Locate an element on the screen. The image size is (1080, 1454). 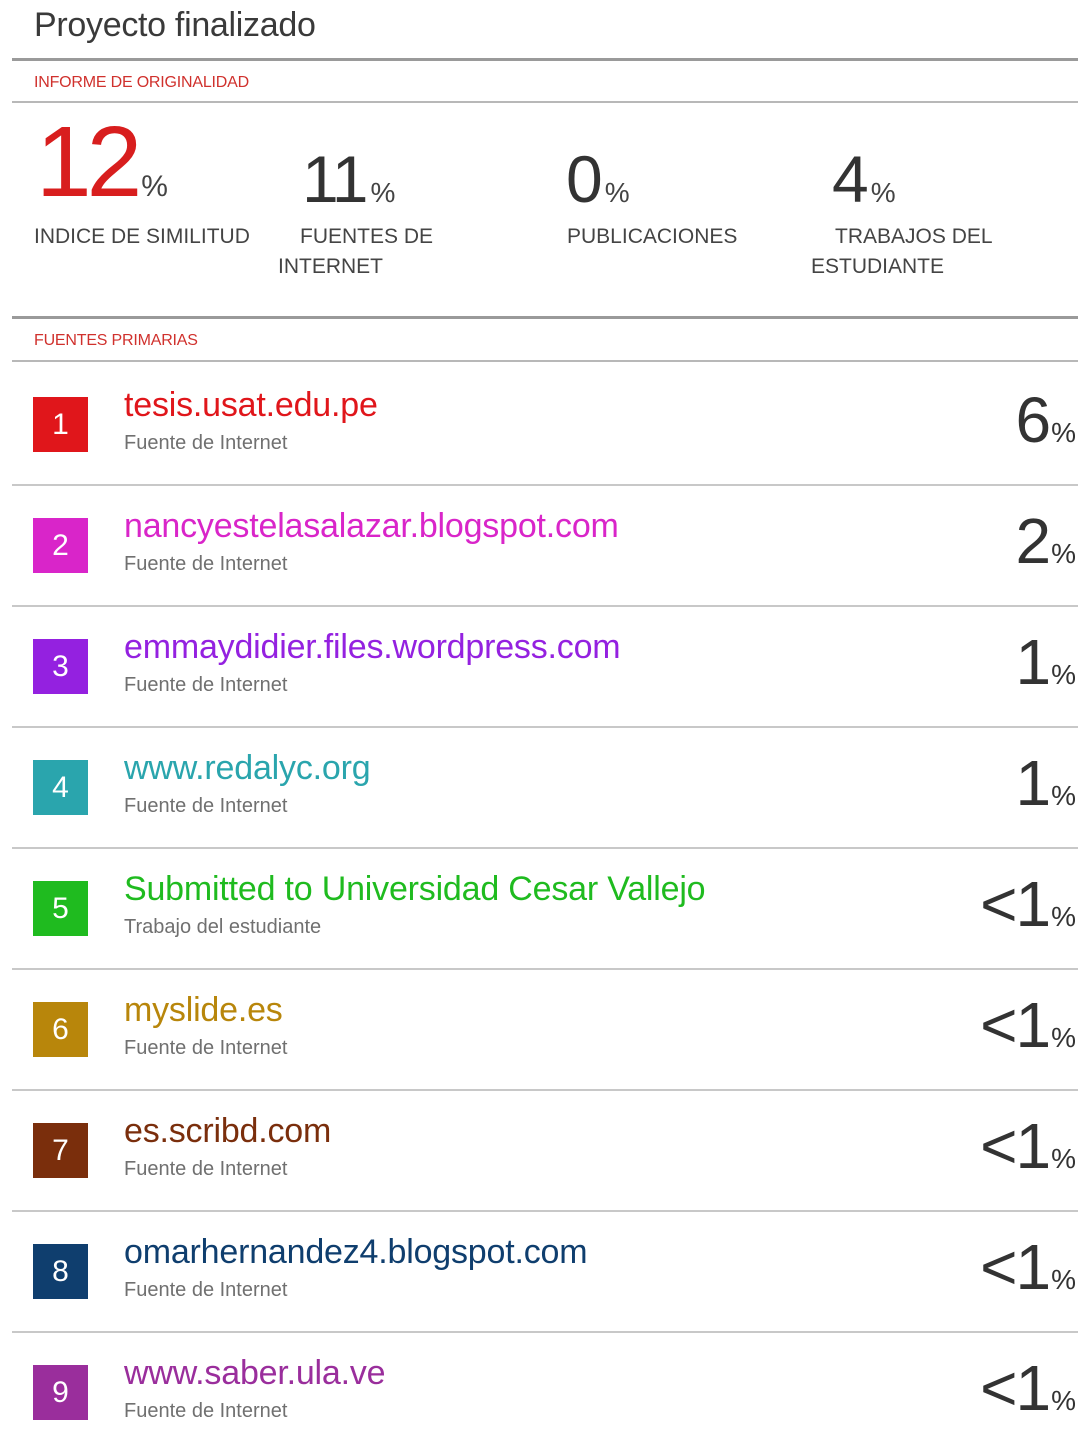
internet-label-line2: INTERNET is located at coordinates (330, 266).